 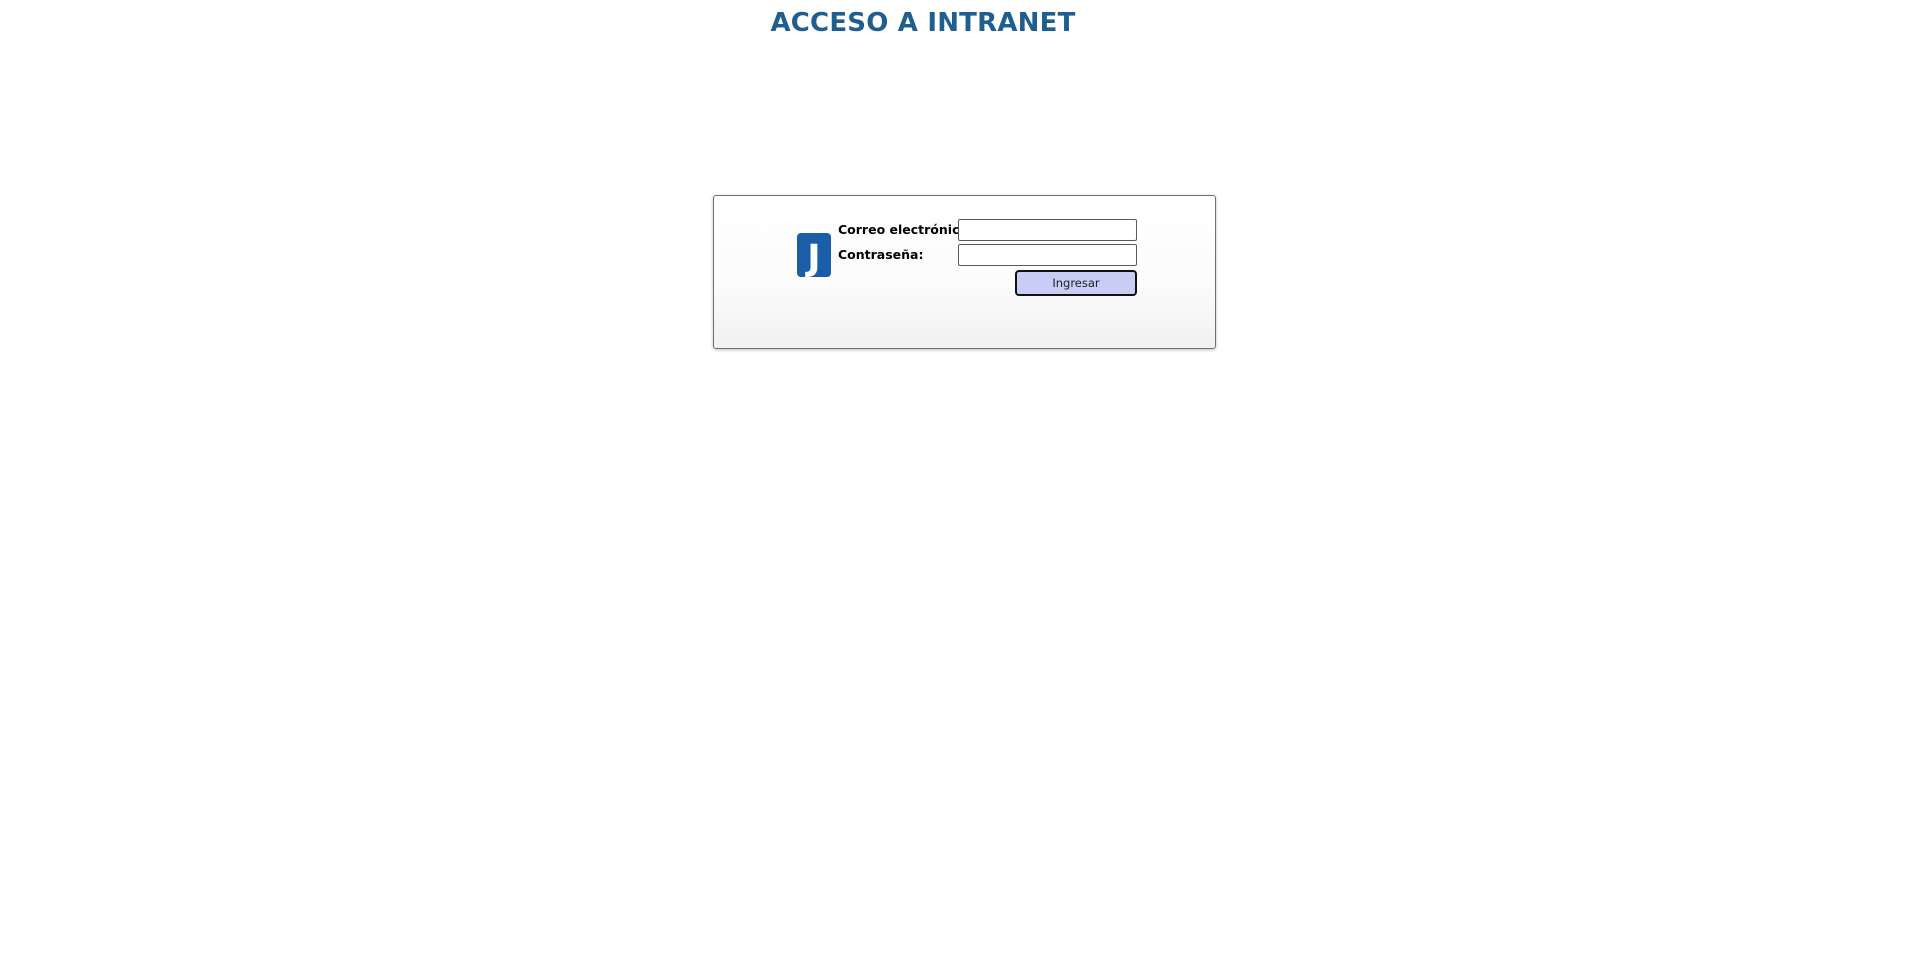 What do you see at coordinates (923, 23) in the screenshot?
I see `page-title: ACCESO A INTRANET` at bounding box center [923, 23].